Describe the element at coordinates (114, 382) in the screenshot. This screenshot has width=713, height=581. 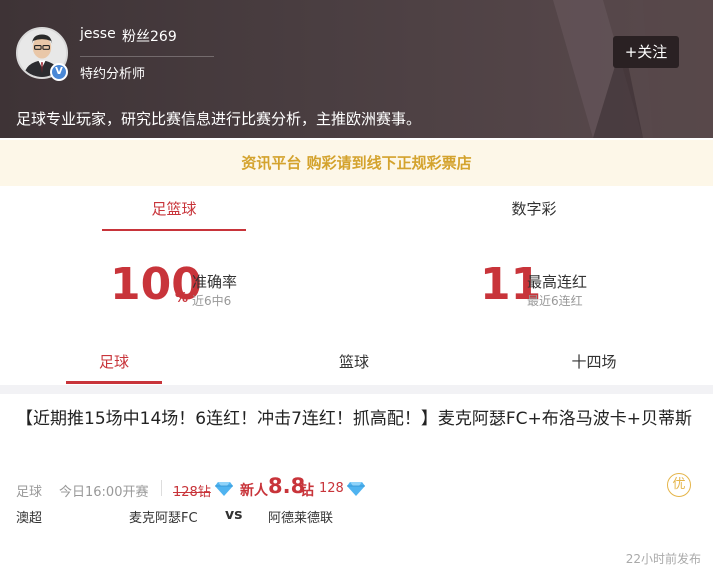
I see `sport-tab-indicator` at that location.